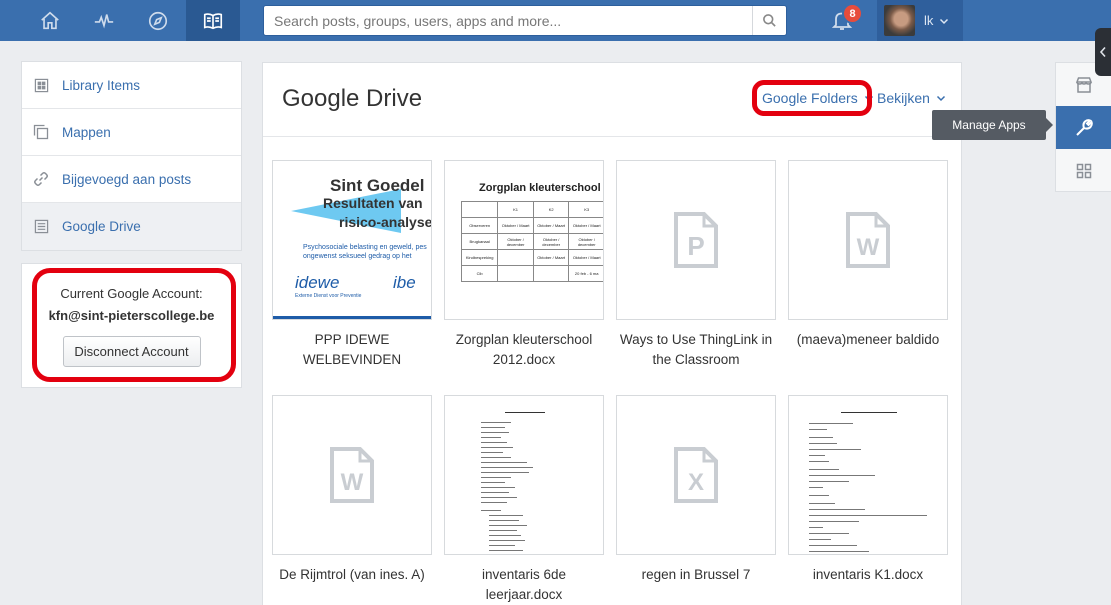  I want to click on file-thumbnail: X, so click(696, 475).